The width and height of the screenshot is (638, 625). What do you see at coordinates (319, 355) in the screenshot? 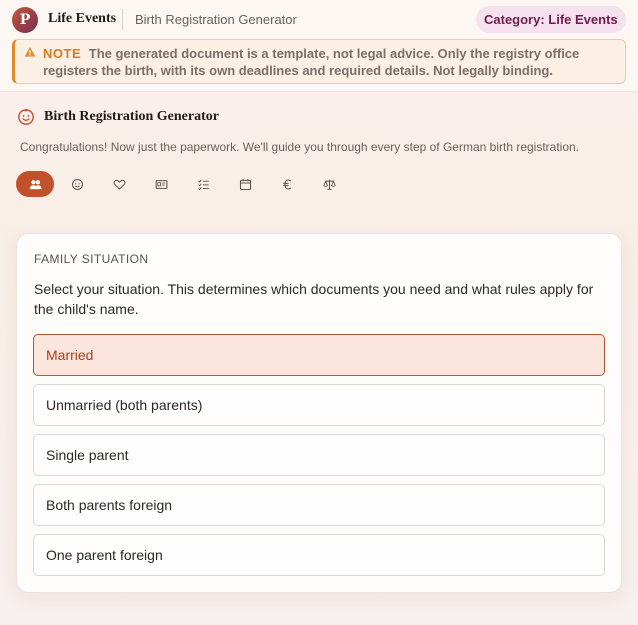
I see `option-married: Married` at bounding box center [319, 355].